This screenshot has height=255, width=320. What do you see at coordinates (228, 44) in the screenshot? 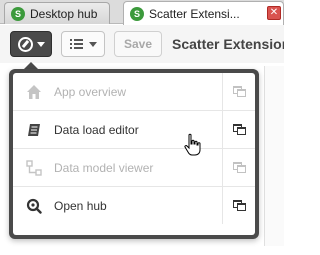
I see `app-title: Scatter Extension` at bounding box center [228, 44].